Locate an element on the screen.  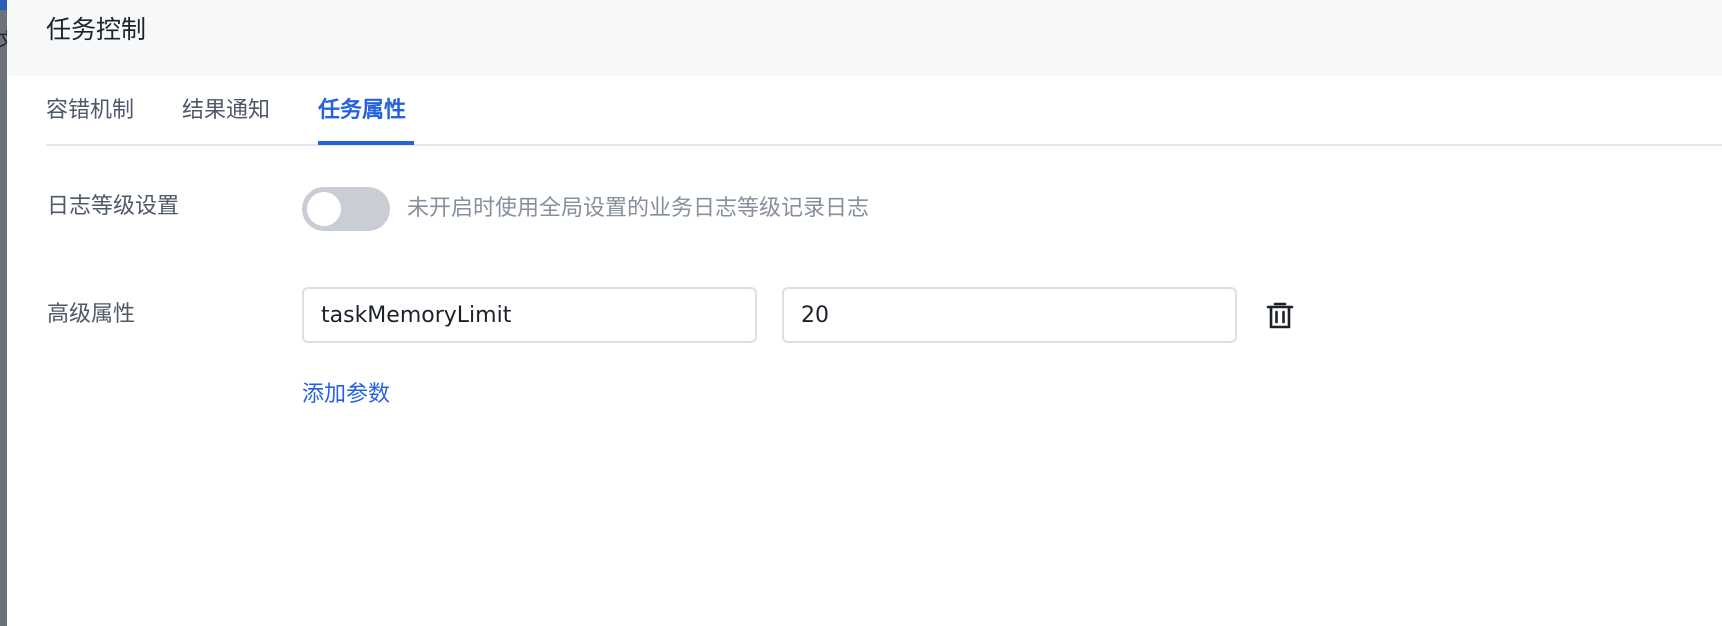
panel-header: 任务控制 is located at coordinates (864, 38).